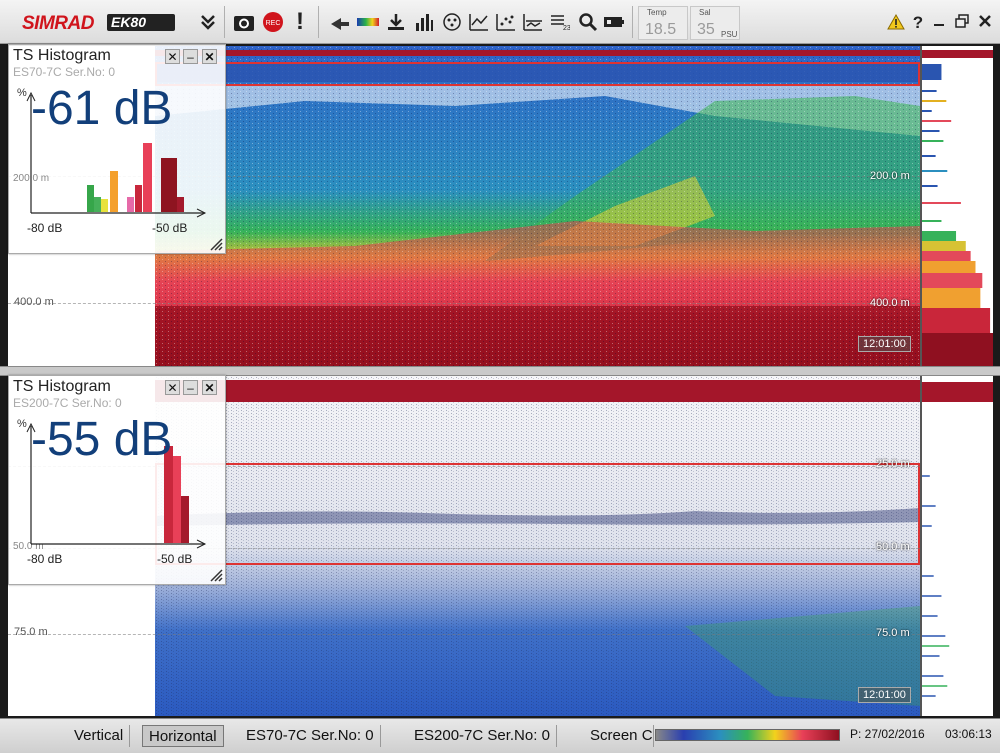 The image size is (1000, 753). Describe the element at coordinates (31, 632) in the screenshot. I see `depth-label-left: 75.0 m` at that location.